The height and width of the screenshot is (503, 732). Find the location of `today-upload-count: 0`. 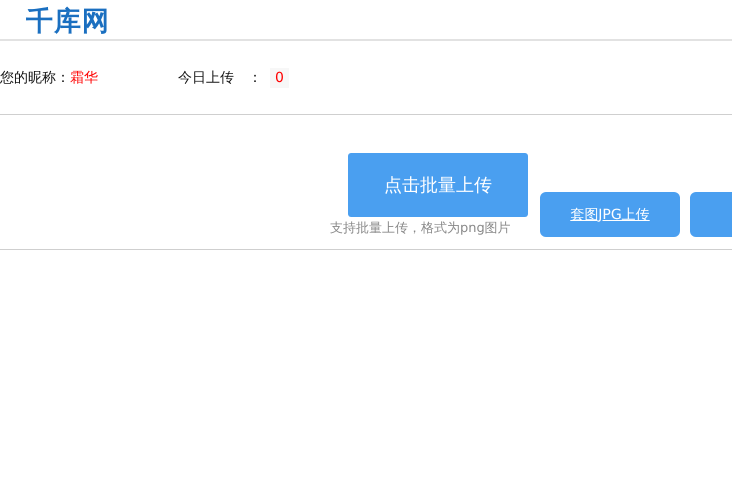

today-upload-count: 0 is located at coordinates (279, 78).